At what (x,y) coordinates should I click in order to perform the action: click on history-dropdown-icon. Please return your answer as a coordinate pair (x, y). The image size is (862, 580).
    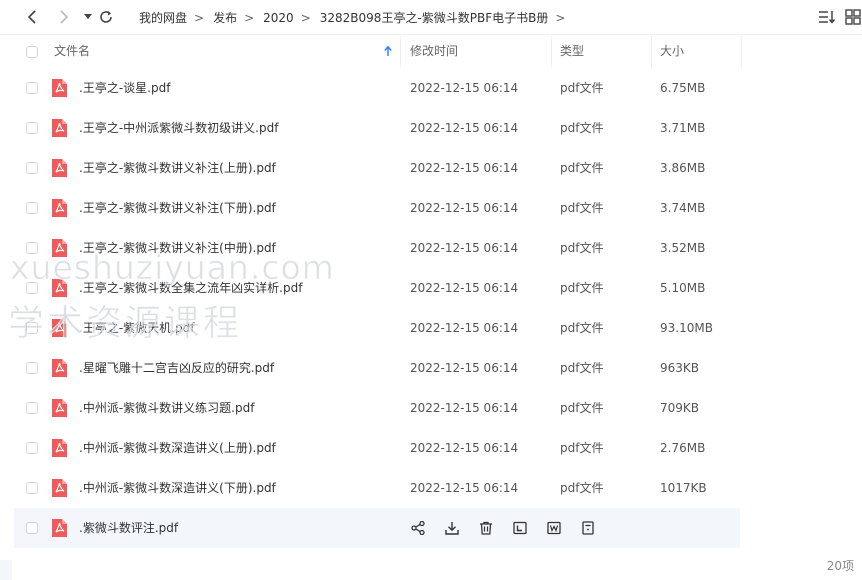
    Looking at the image, I should click on (88, 17).